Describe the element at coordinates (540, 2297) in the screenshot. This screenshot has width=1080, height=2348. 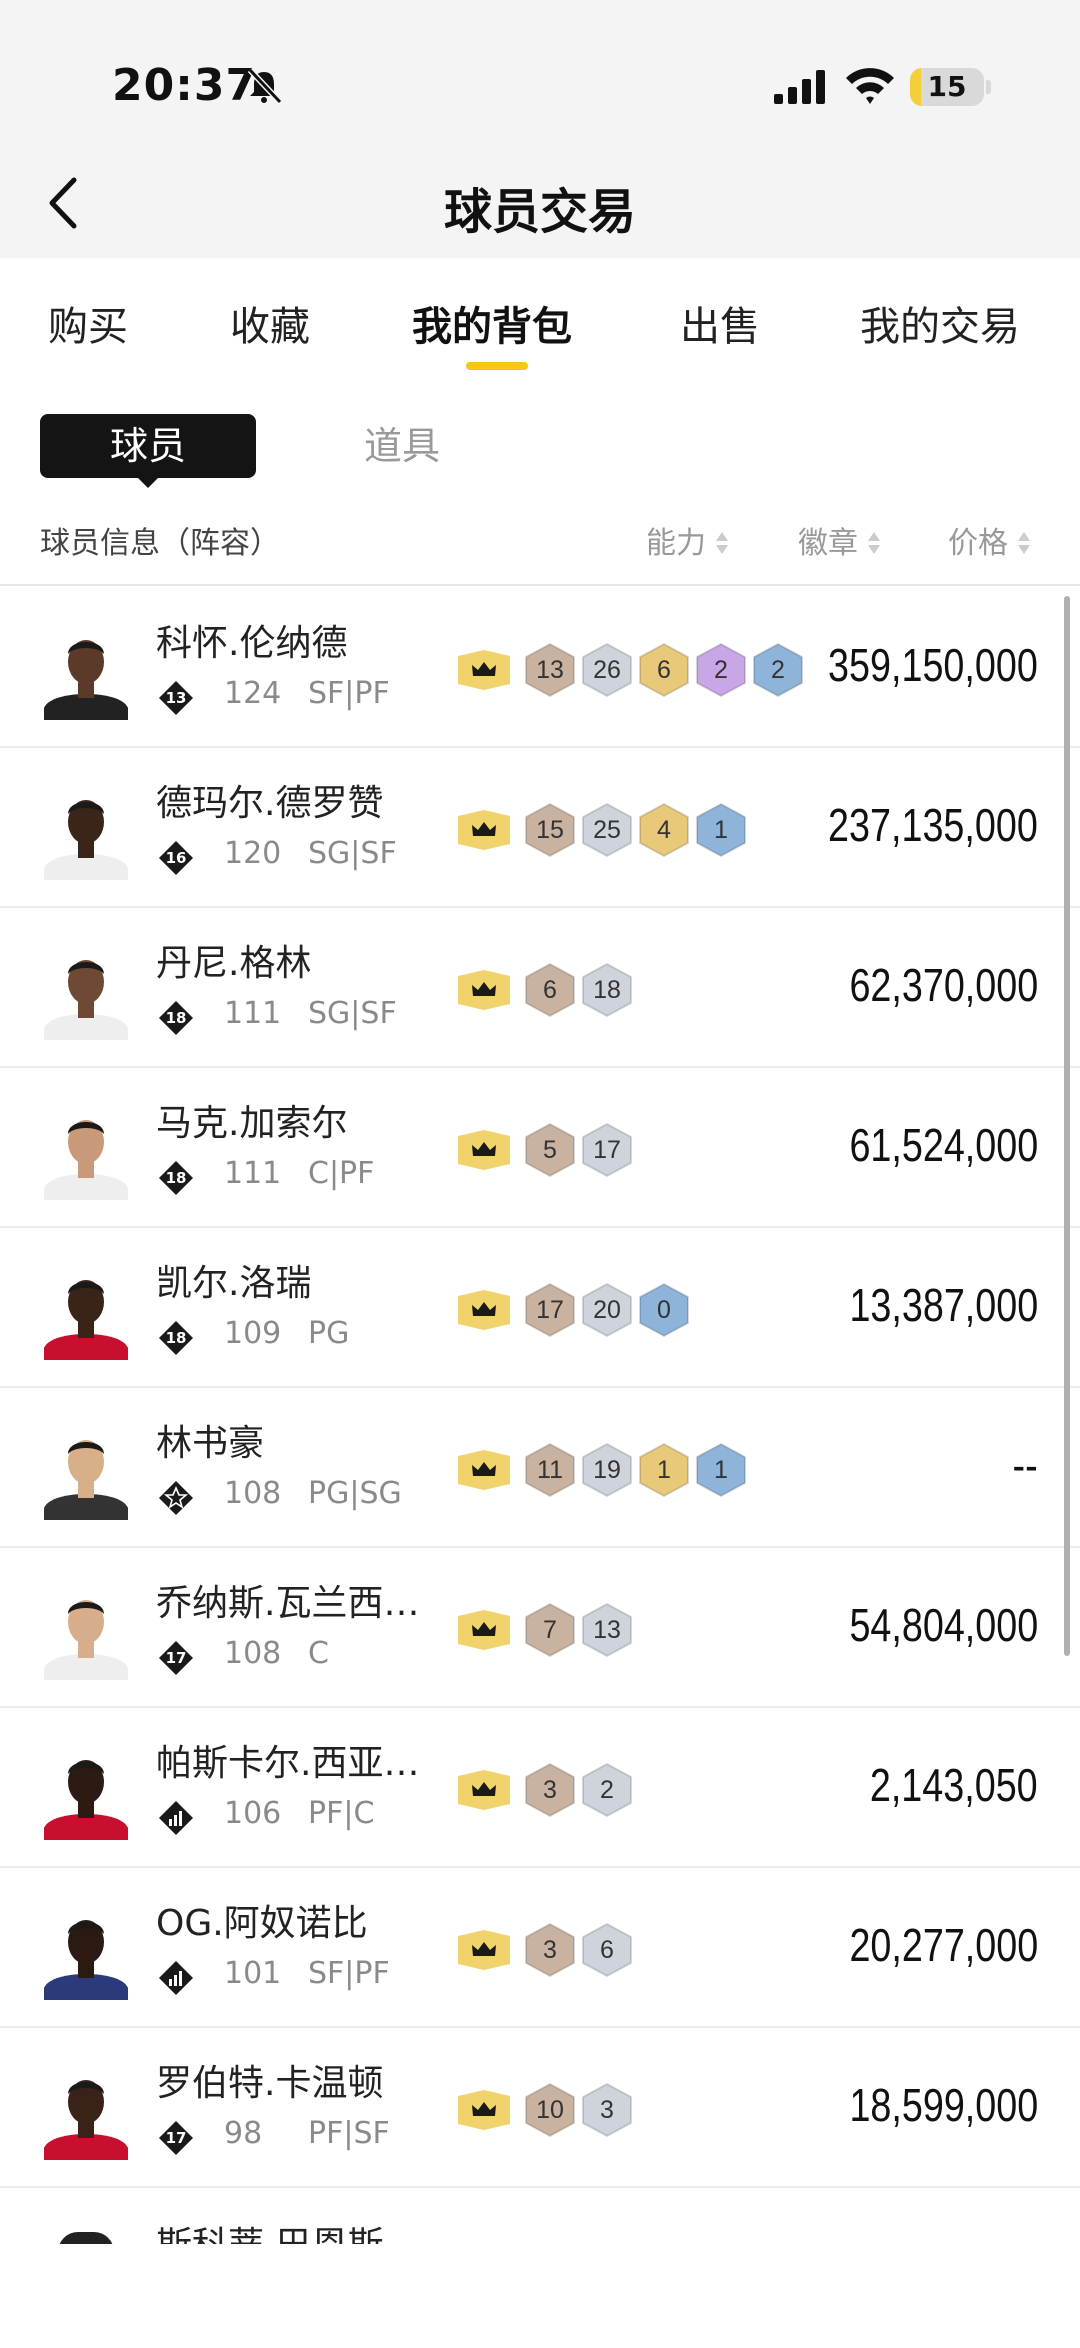
I see `bottom-blank-area` at that location.